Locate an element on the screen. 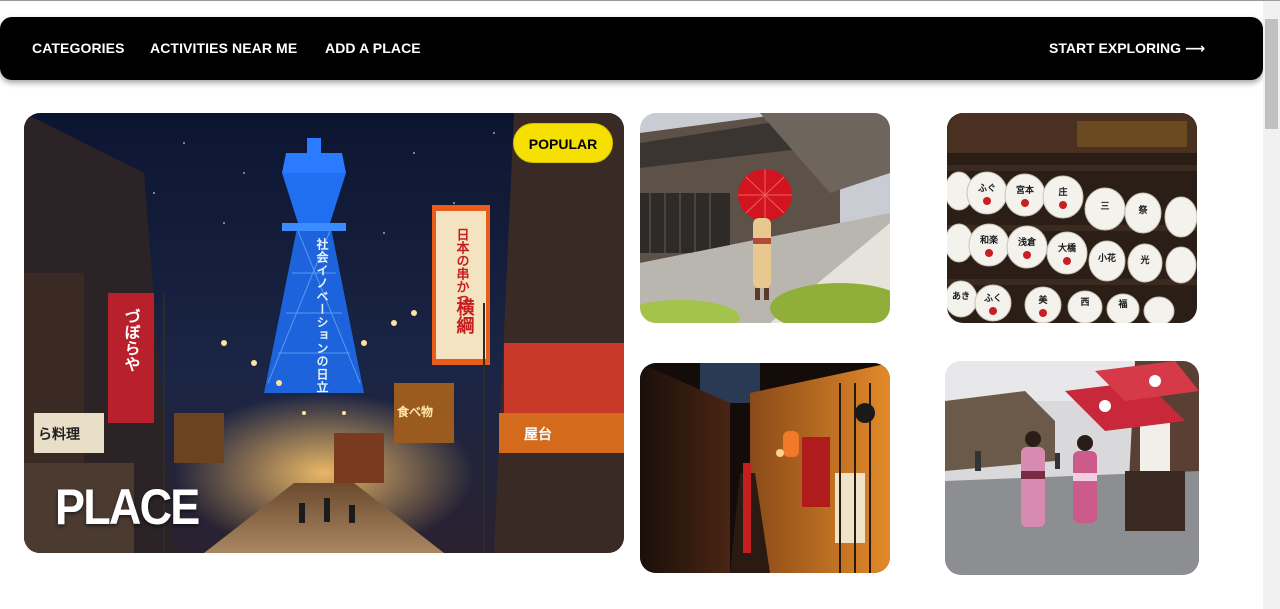 This screenshot has height=609, width=1280. start-exploring-label: START EXPLORING is located at coordinates (1115, 48).